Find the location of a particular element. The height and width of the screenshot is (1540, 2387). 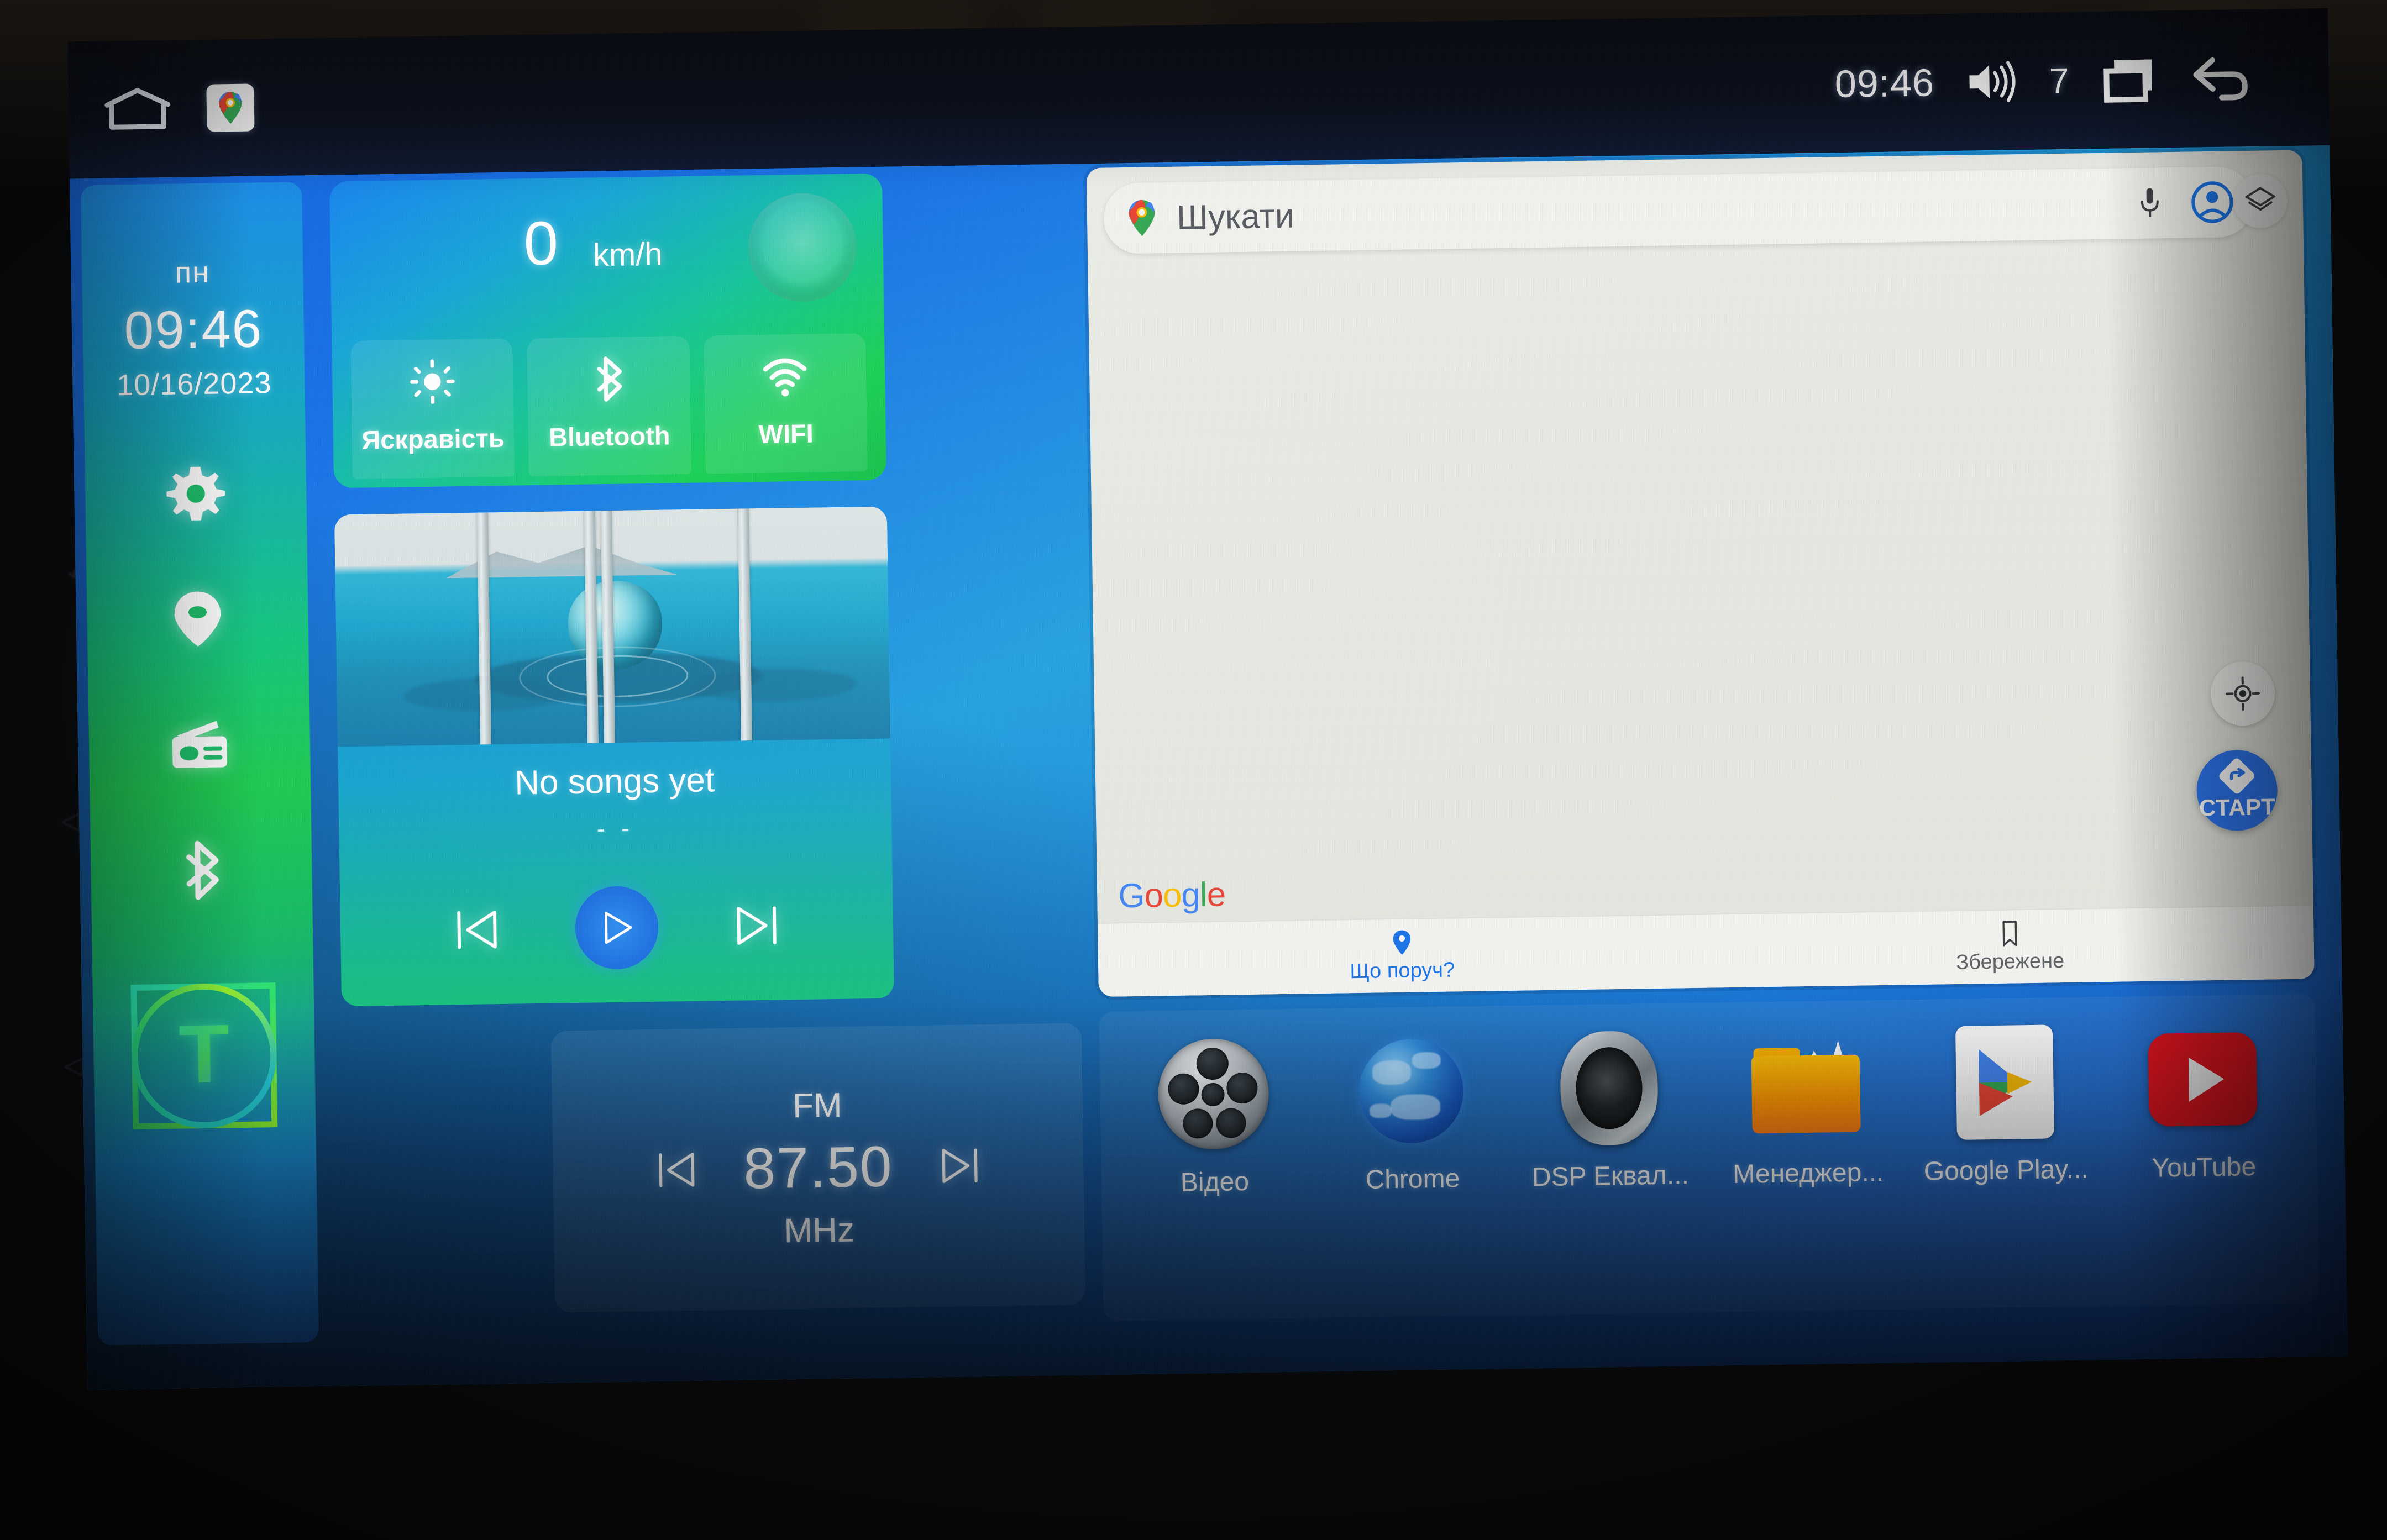

app-chrome-label: Chrome is located at coordinates (1412, 1179).